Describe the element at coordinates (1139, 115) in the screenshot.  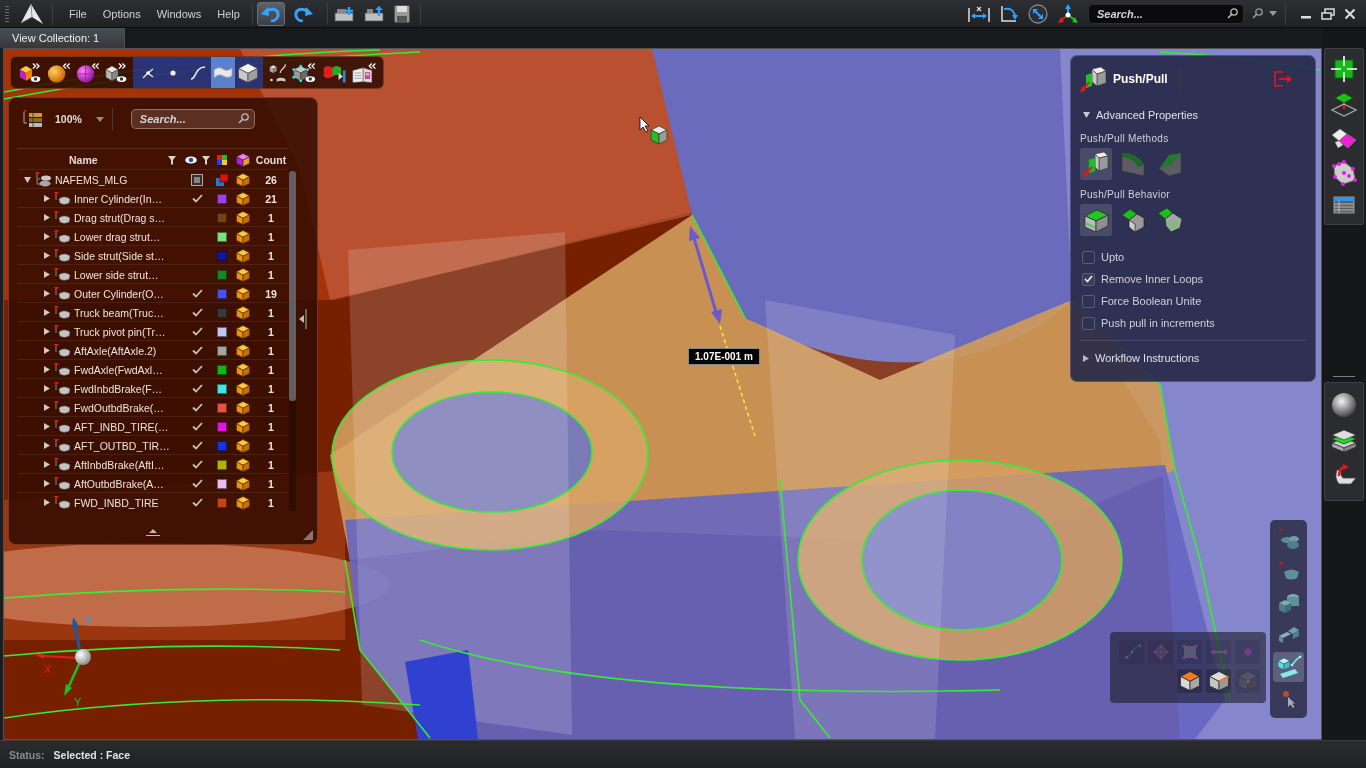
I see `section-toggle: Advanced Properties` at that location.